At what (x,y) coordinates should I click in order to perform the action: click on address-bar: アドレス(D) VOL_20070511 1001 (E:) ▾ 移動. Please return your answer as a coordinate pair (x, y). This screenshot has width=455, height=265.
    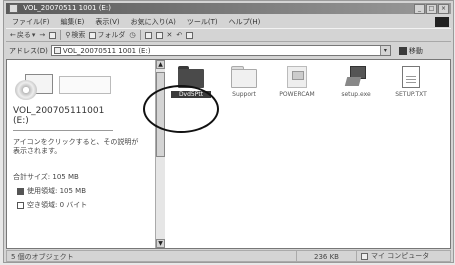
    Looking at the image, I should click on (228, 50).